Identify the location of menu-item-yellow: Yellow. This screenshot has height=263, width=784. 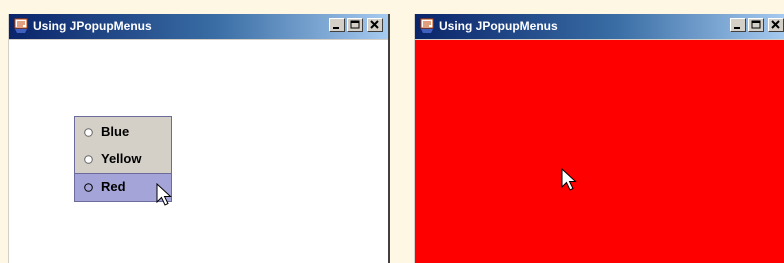
(123, 159).